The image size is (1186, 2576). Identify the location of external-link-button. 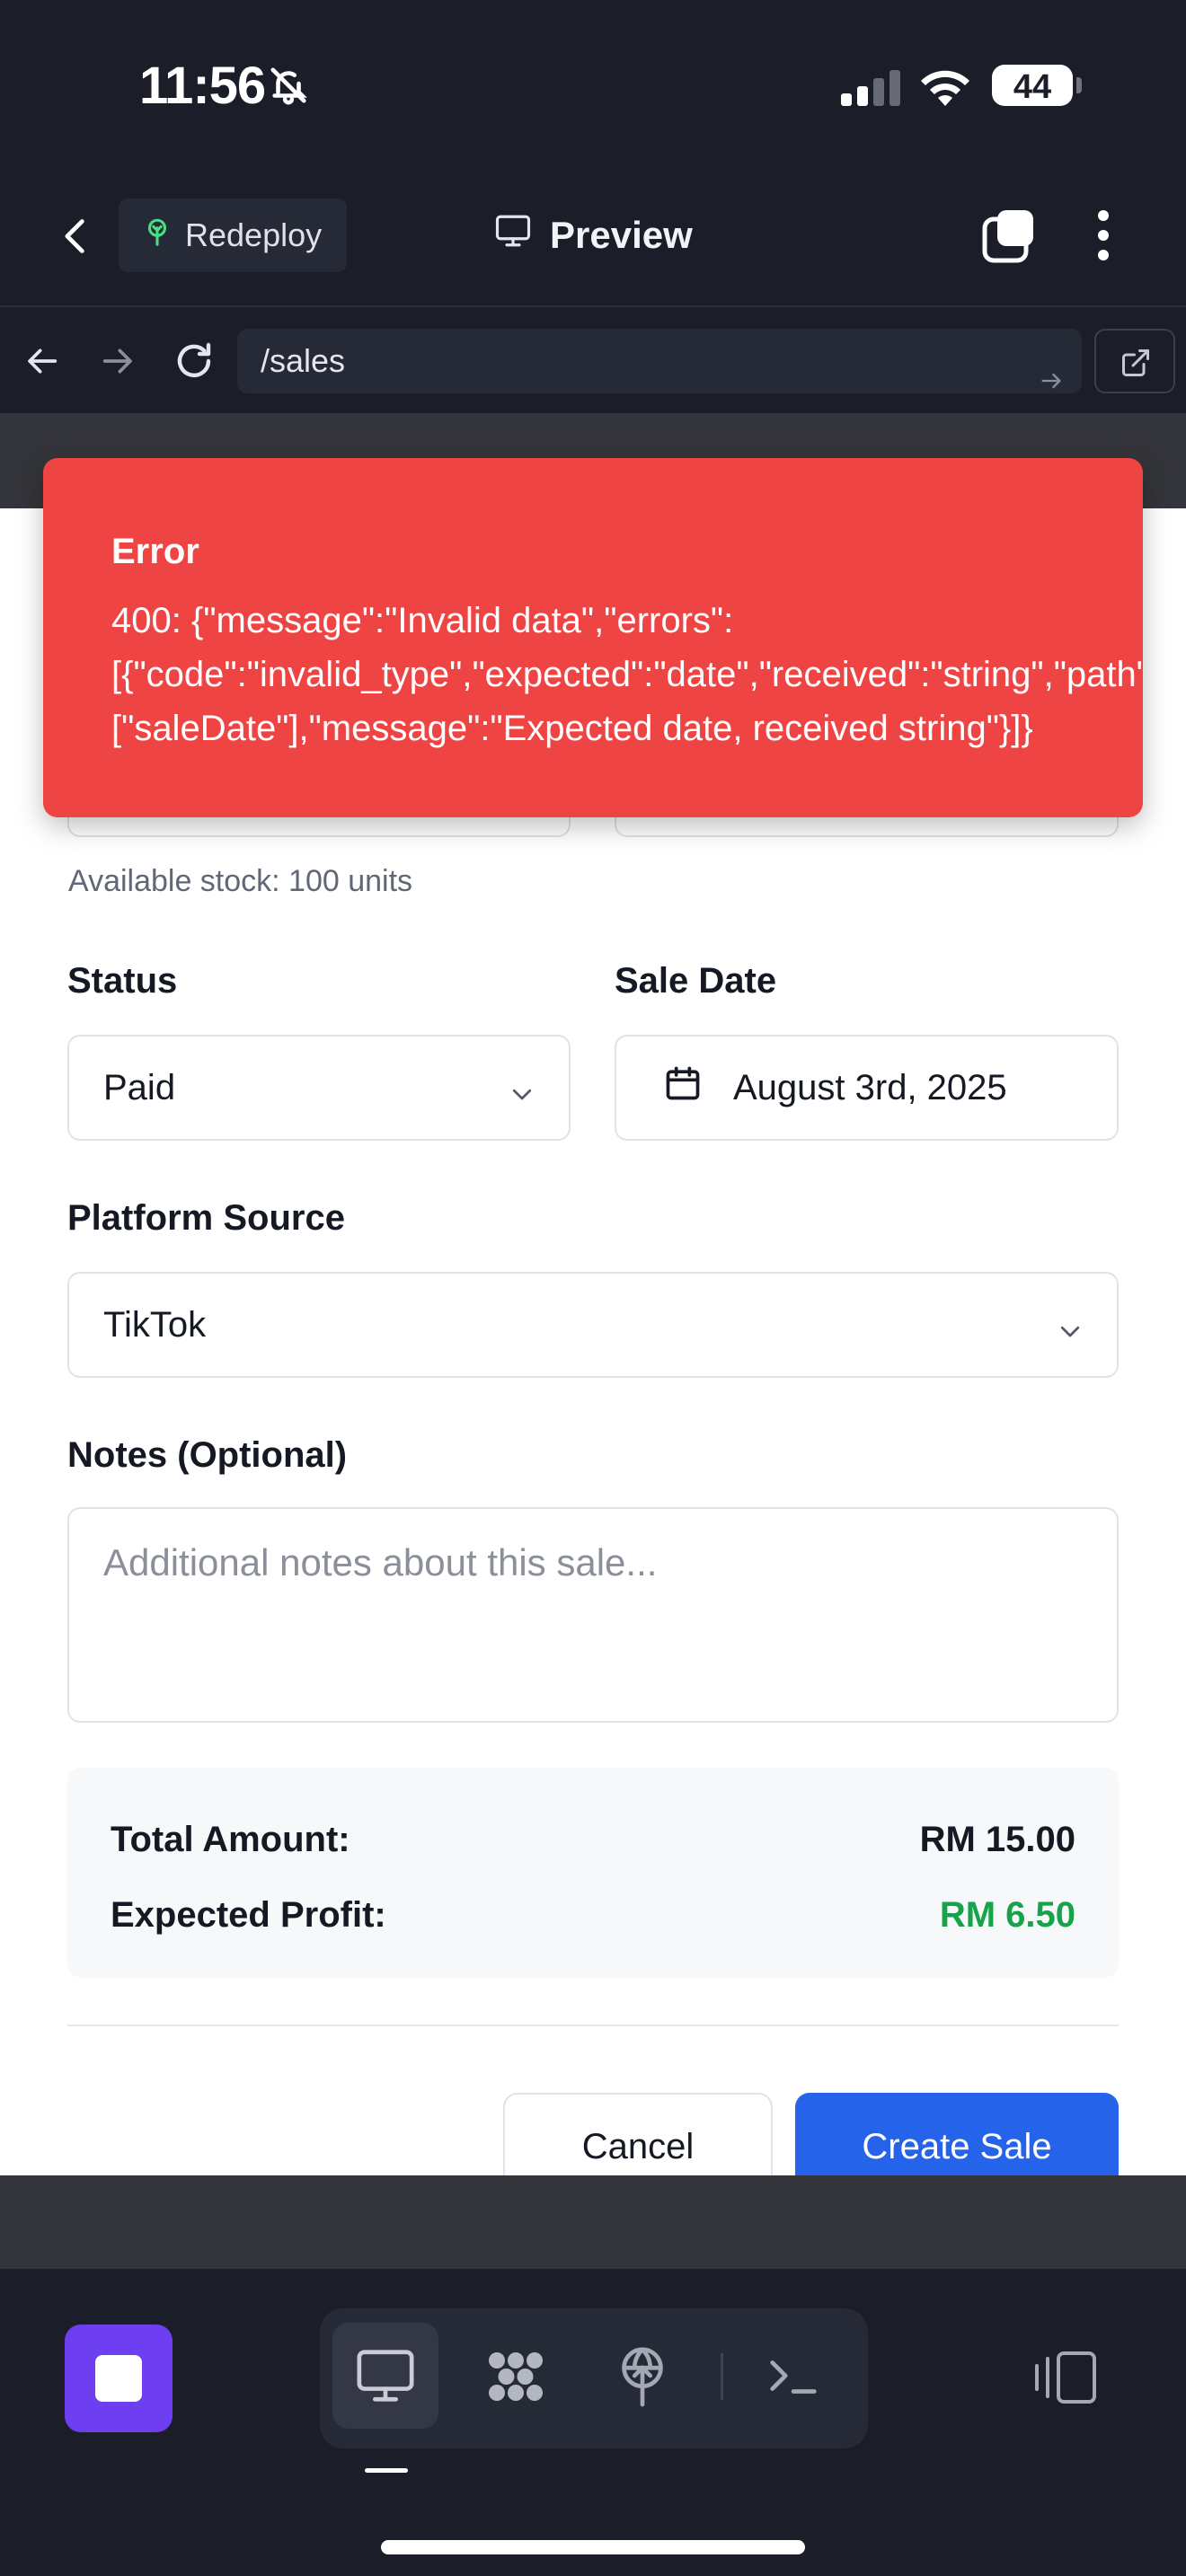
(1134, 361).